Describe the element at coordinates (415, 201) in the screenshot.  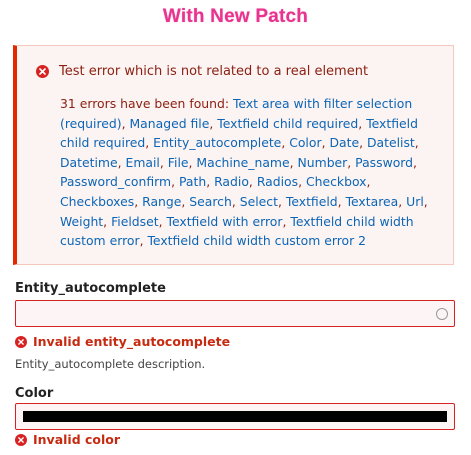
I see `error-link: Url` at that location.